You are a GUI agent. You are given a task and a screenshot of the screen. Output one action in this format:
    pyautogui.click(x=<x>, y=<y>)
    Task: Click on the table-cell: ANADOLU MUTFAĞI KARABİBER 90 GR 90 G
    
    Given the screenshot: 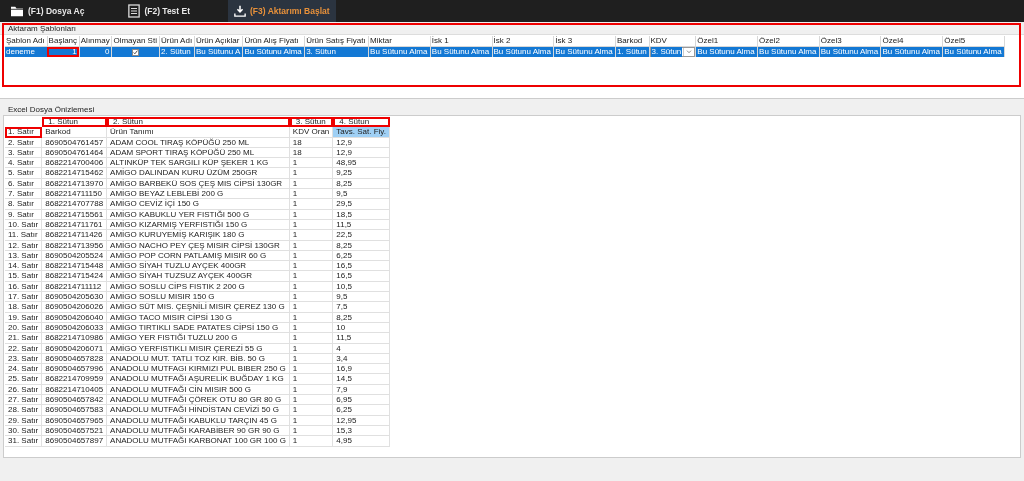 What is the action you would take?
    pyautogui.click(x=198, y=431)
    